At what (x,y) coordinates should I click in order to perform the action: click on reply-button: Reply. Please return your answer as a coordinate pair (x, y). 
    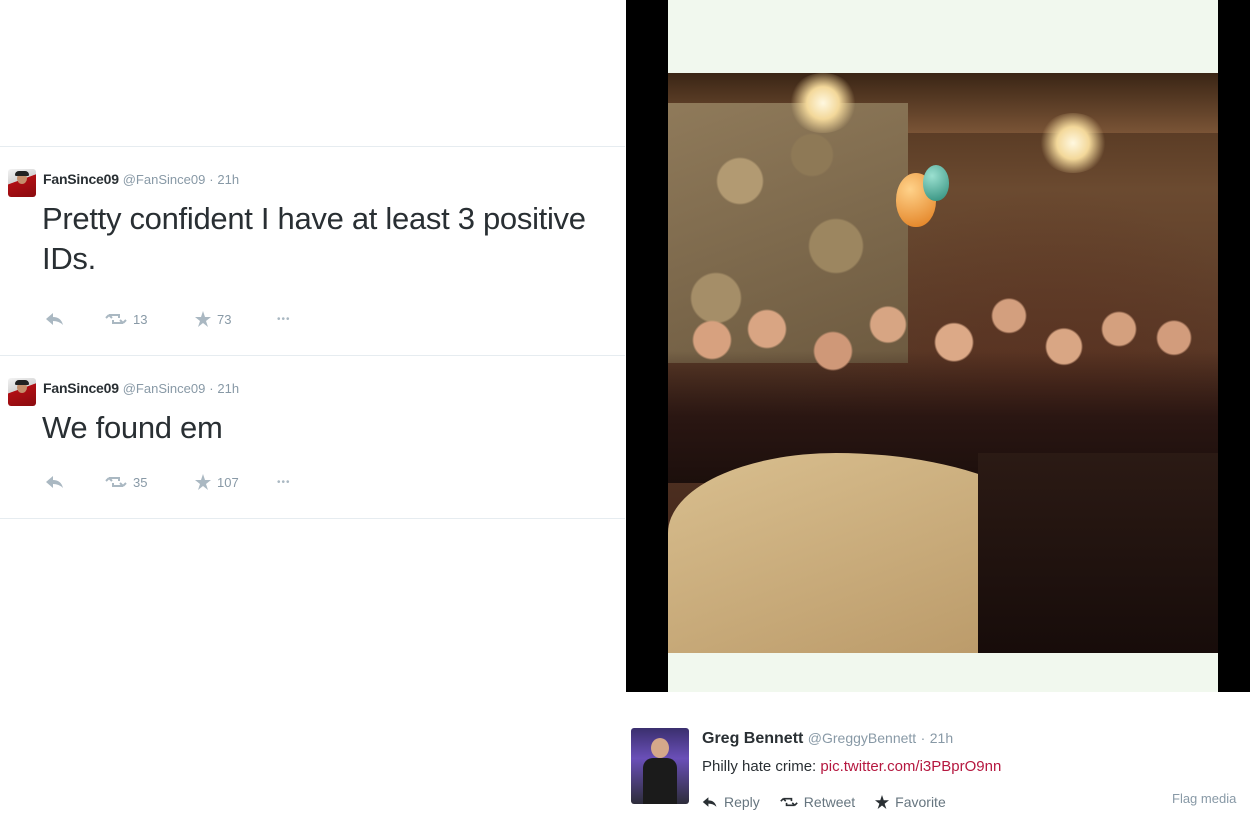
    Looking at the image, I should click on (731, 802).